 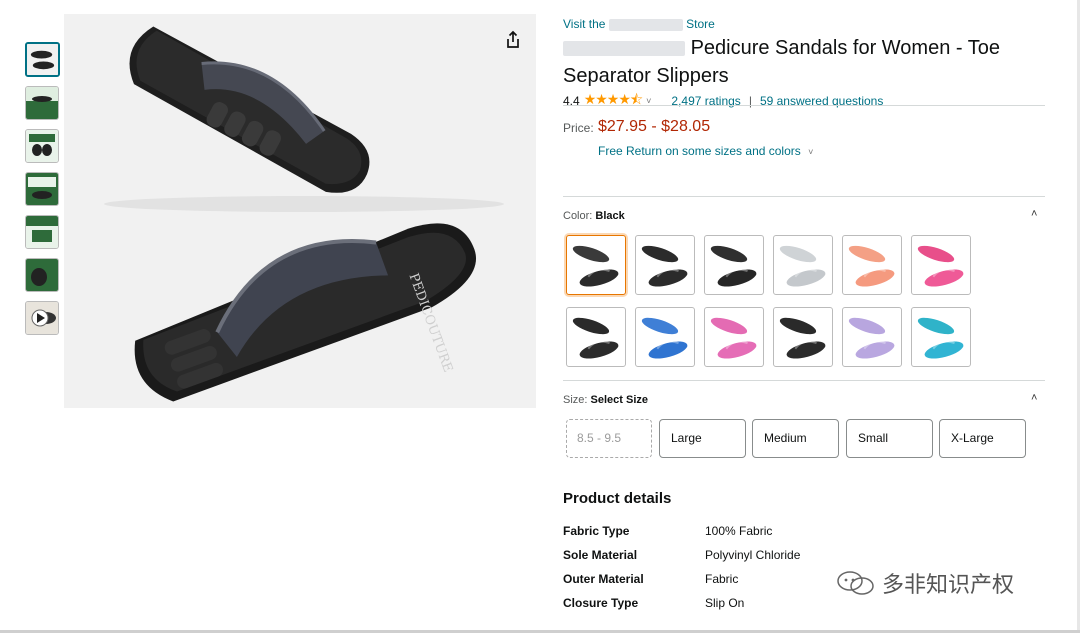 What do you see at coordinates (739, 531) in the screenshot?
I see `detail-value: 100% Fabric` at bounding box center [739, 531].